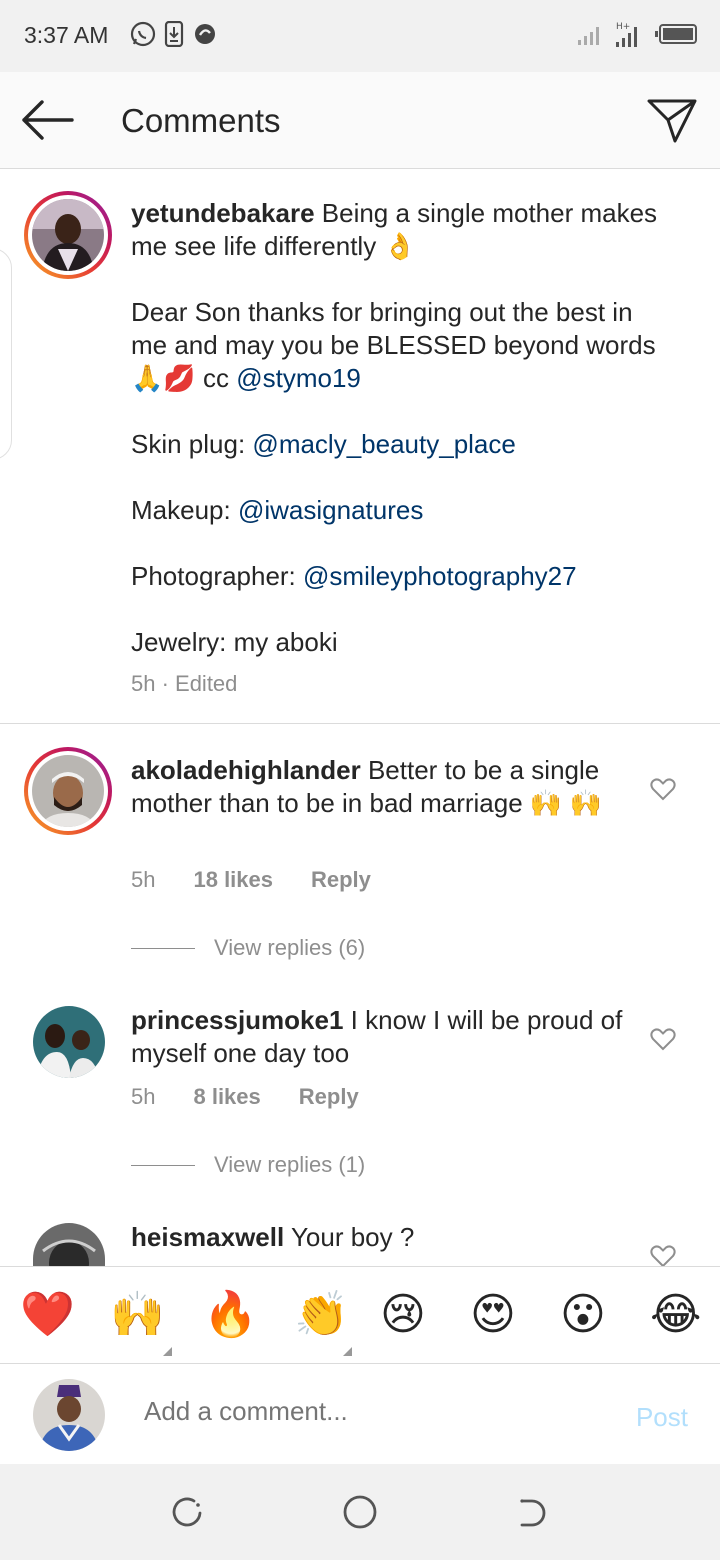  Describe the element at coordinates (493, 1315) in the screenshot. I see `heart-eyes-emoji-button: 😍` at that location.